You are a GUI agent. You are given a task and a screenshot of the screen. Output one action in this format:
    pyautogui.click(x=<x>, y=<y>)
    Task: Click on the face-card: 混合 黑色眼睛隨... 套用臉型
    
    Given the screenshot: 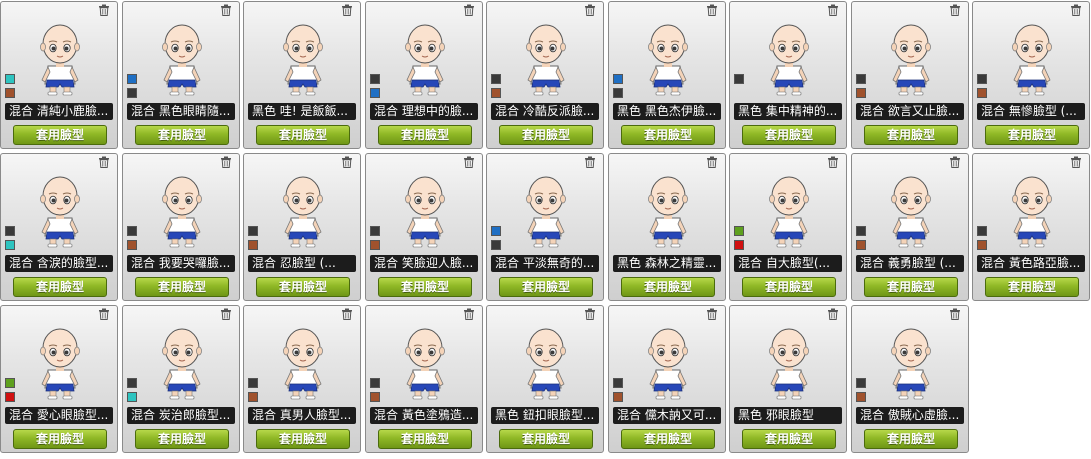 What is the action you would take?
    pyautogui.click(x=181, y=75)
    